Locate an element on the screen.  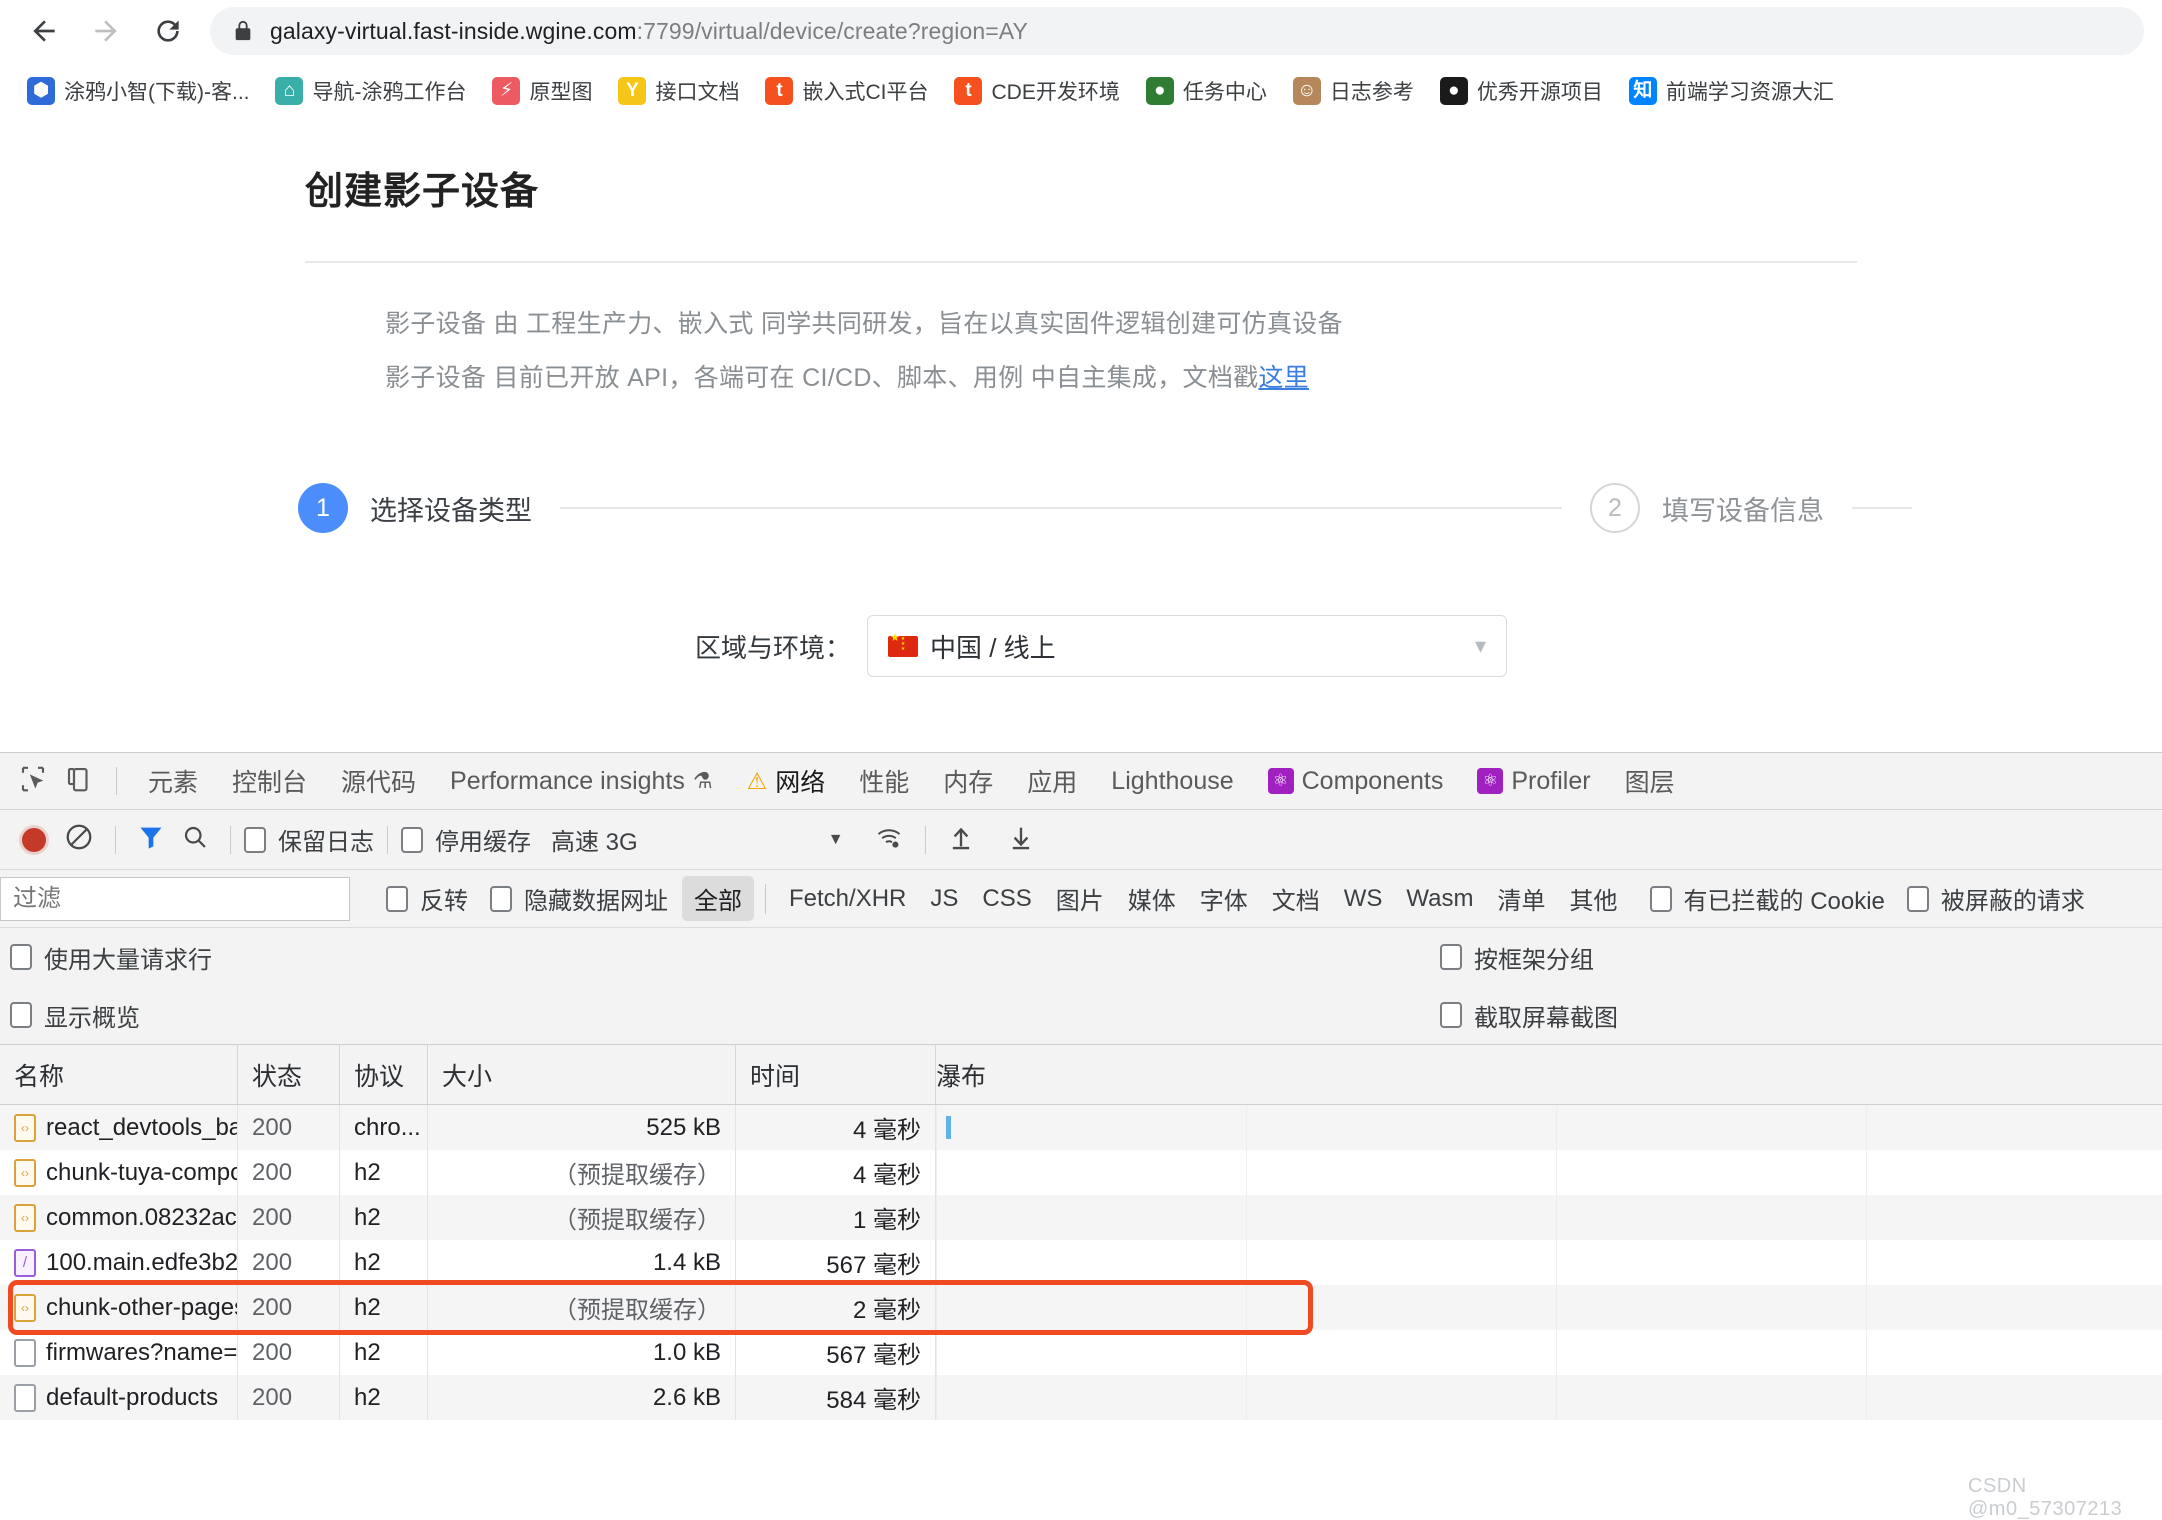
clear-button is located at coordinates (79, 840).